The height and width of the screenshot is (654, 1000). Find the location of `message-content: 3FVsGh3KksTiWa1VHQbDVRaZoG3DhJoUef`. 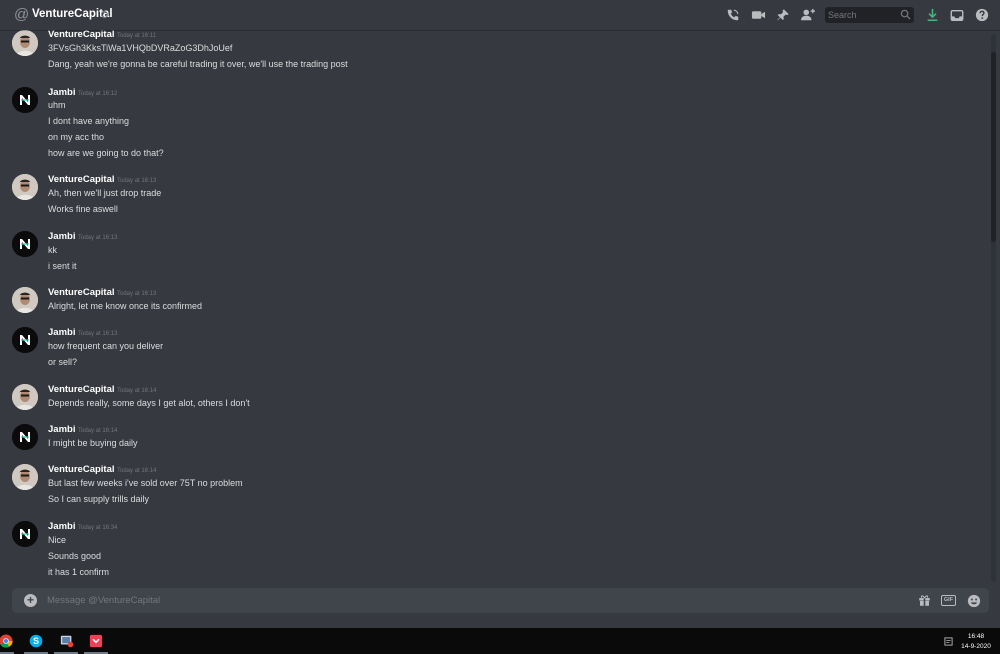

message-content: 3FVsGh3KksTiWa1VHQbDVRaZoG3DhJoUef is located at coordinates (140, 48).